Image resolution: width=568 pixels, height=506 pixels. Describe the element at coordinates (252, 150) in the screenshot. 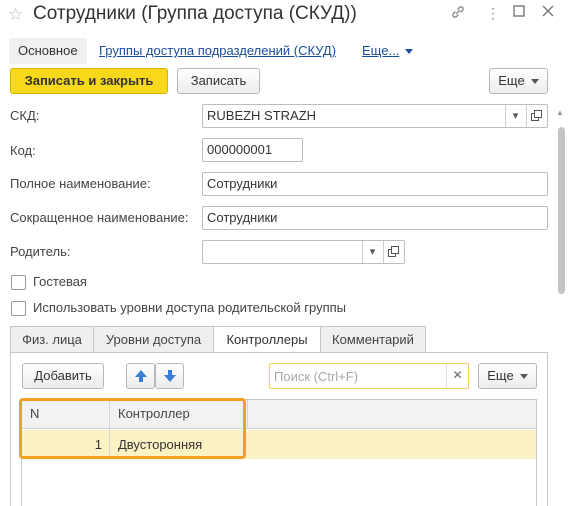

I see `code-field: 000000001` at that location.